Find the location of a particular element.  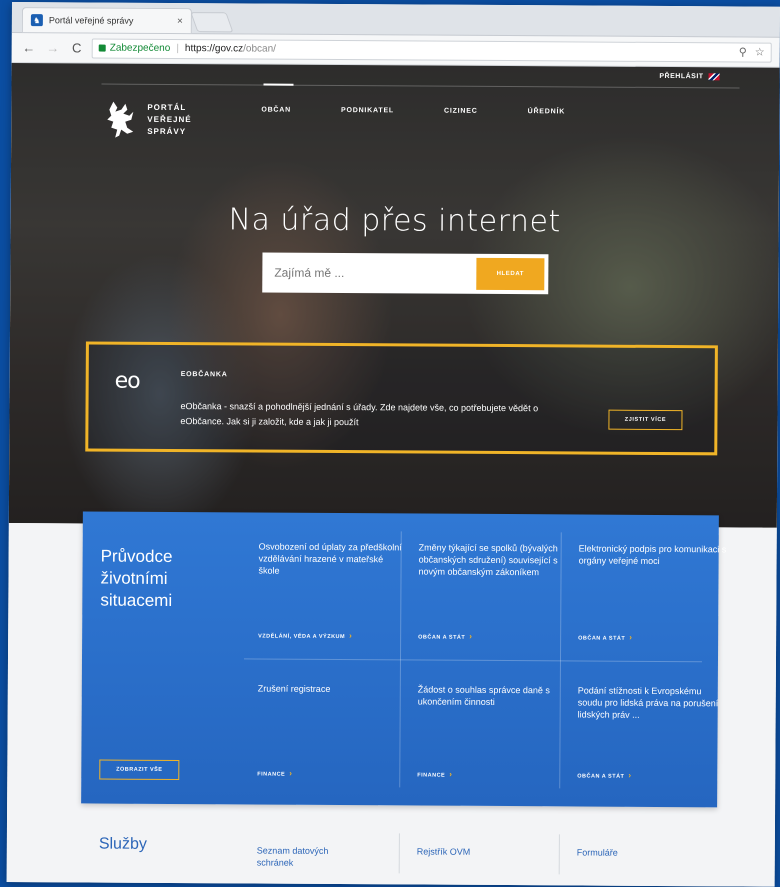

service-link: Formuláře is located at coordinates (597, 852).